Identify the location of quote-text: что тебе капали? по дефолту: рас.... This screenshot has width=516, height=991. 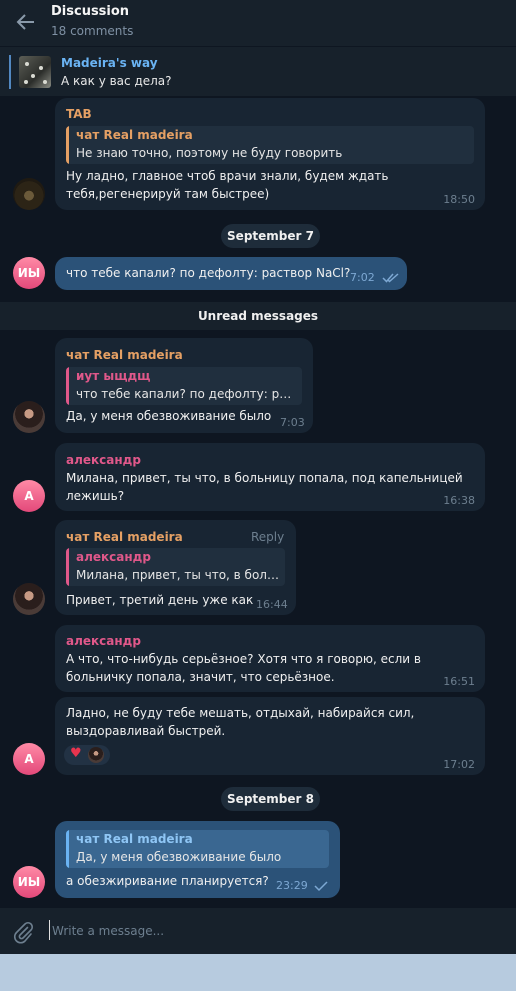
(187, 394).